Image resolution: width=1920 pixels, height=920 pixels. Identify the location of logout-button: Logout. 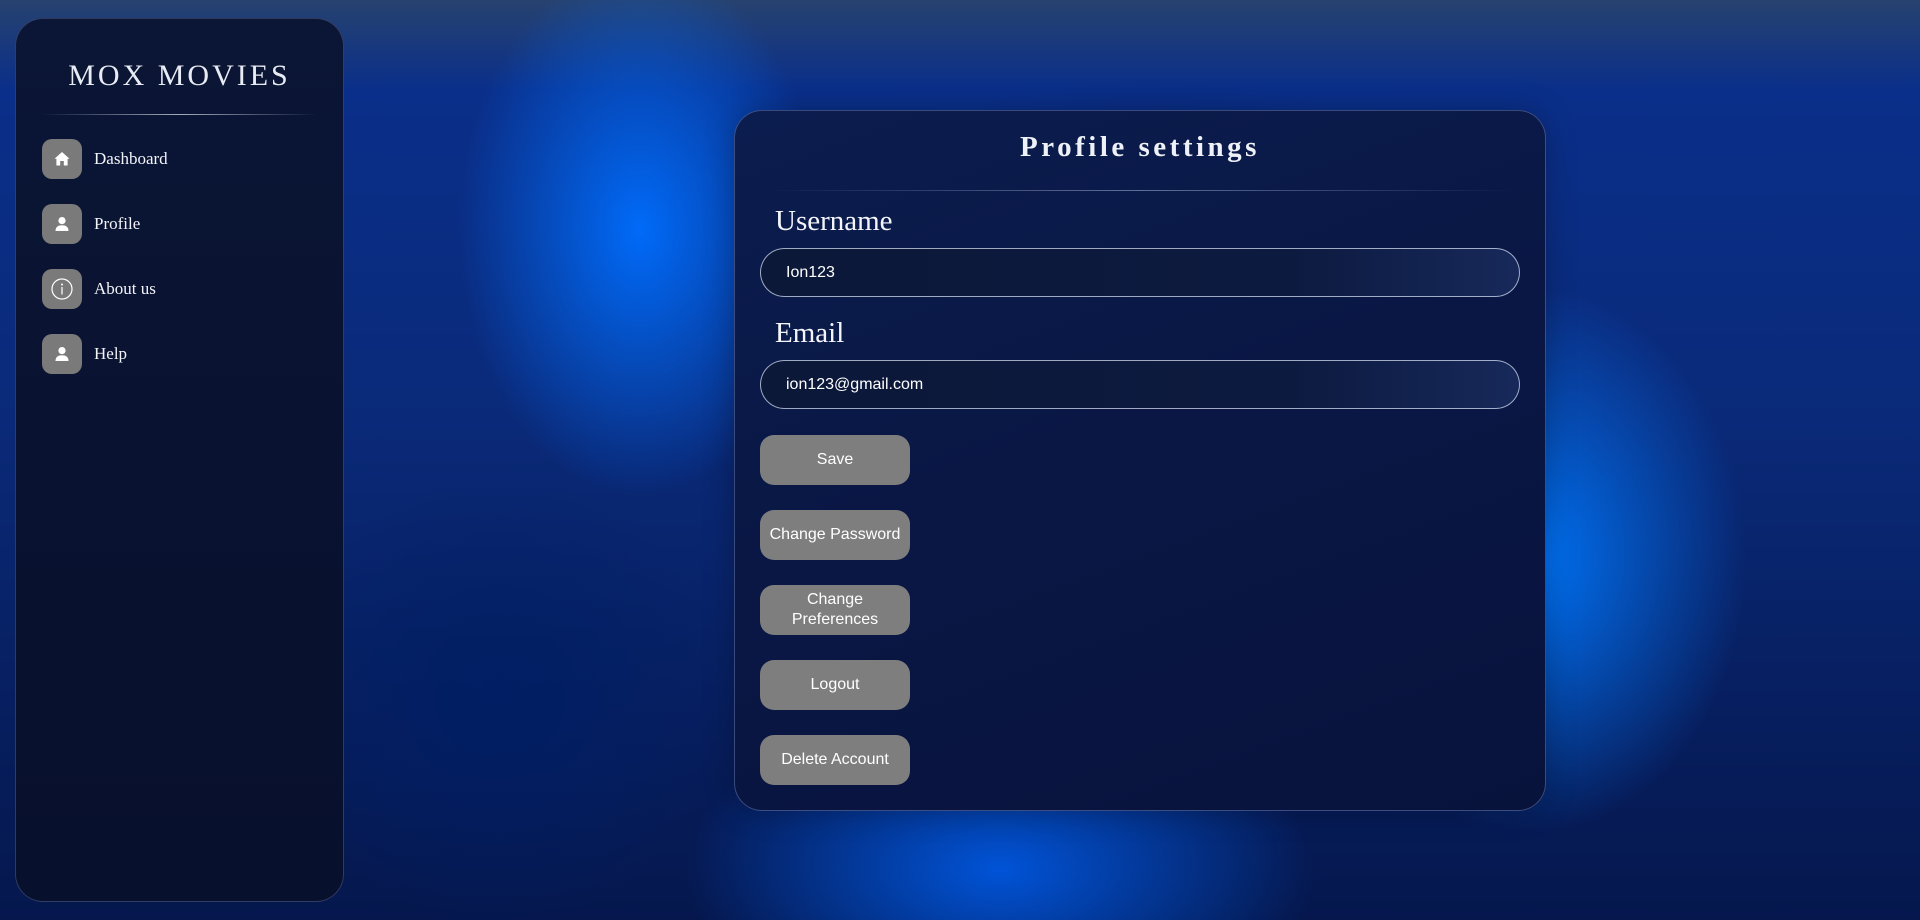
(835, 685).